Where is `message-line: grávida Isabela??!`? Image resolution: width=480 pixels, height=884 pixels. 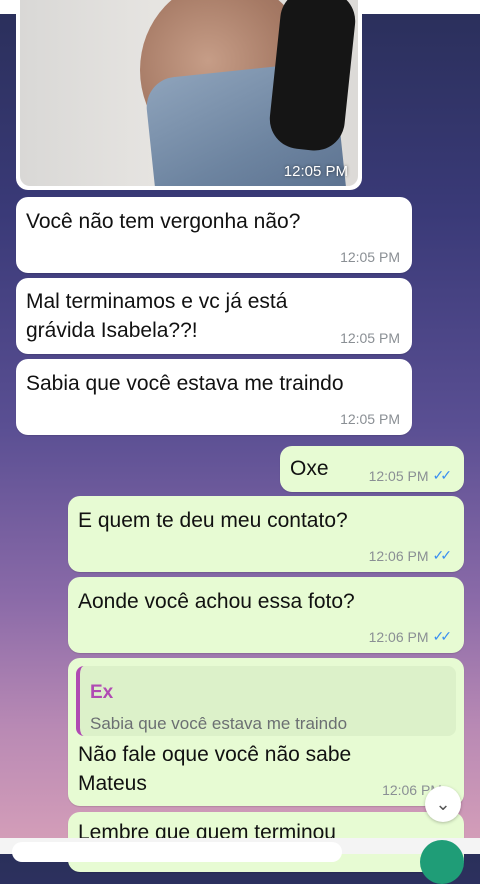
message-line: grávida Isabela??! is located at coordinates (112, 330).